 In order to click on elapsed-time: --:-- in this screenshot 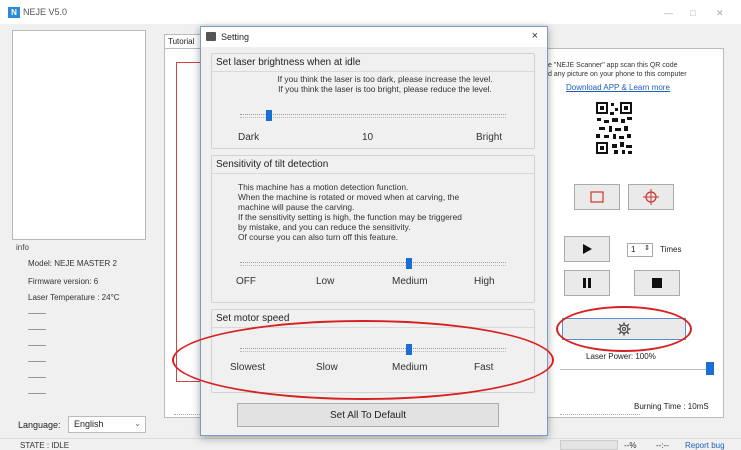, I will do `click(662, 445)`.